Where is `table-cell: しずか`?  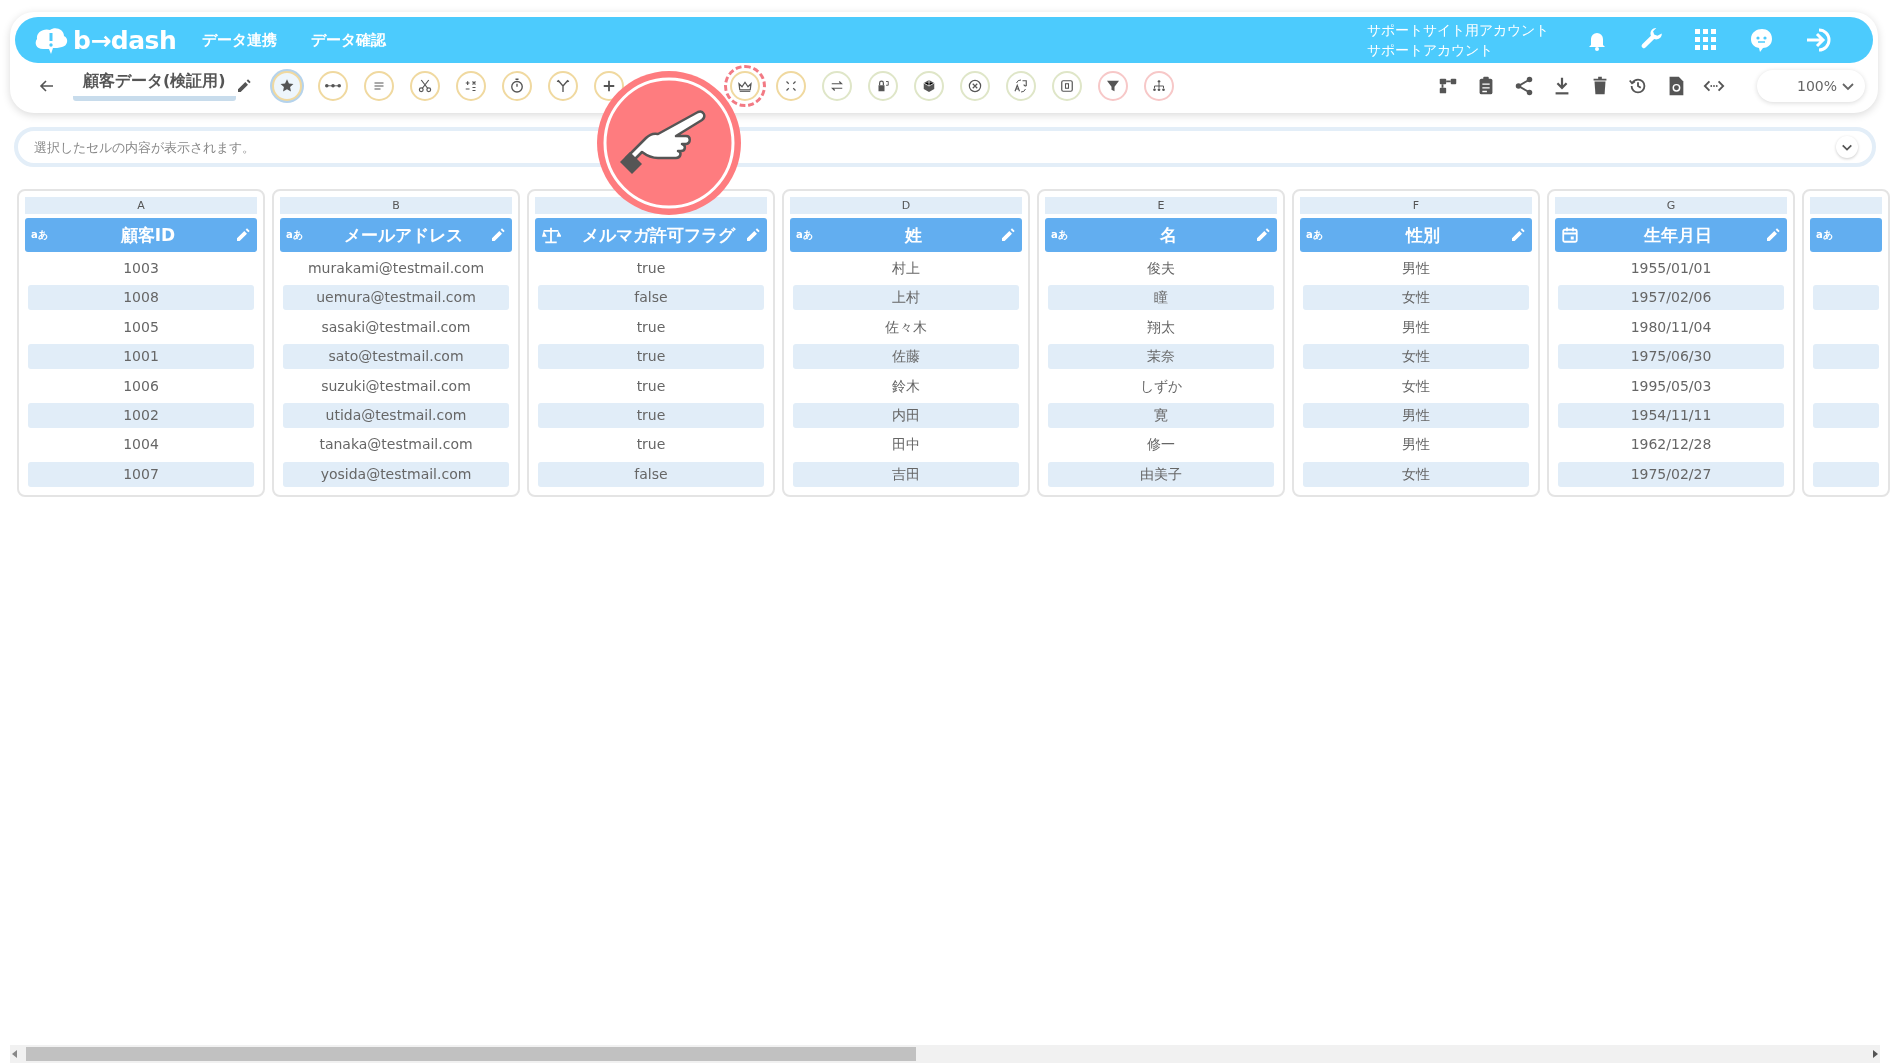
table-cell: しずか is located at coordinates (1161, 386).